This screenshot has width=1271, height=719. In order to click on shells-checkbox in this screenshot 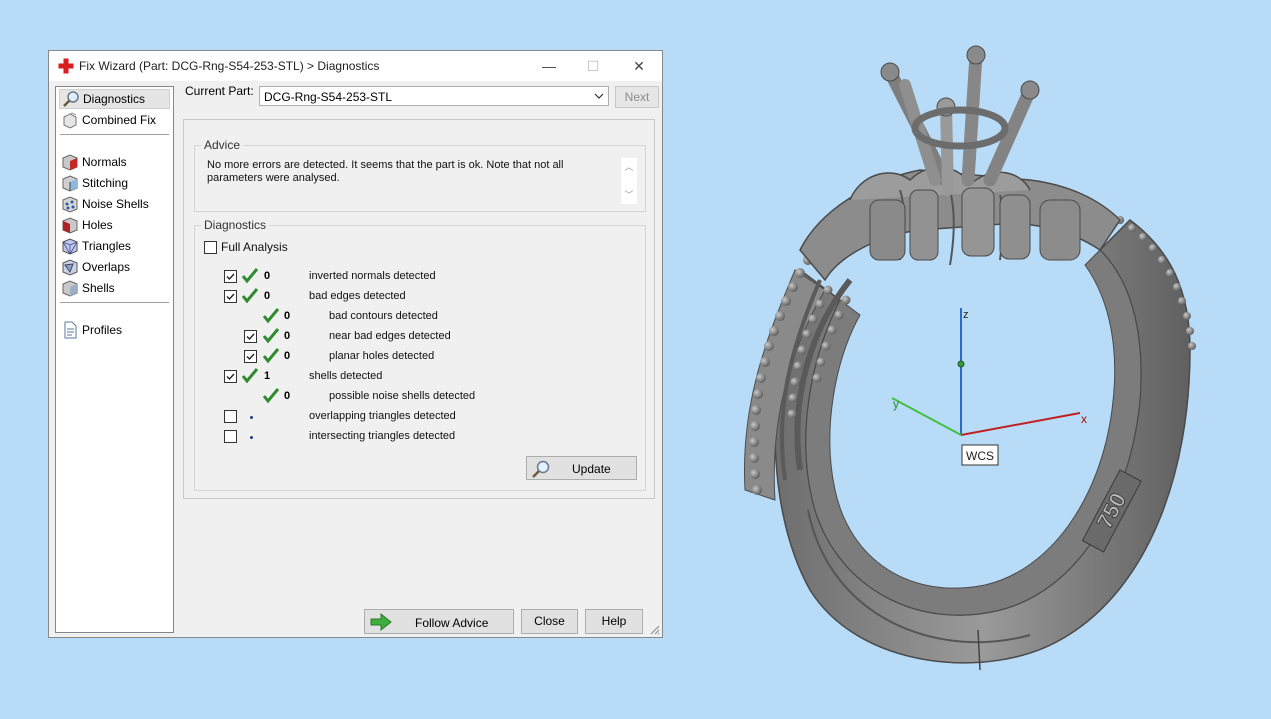, I will do `click(230, 376)`.